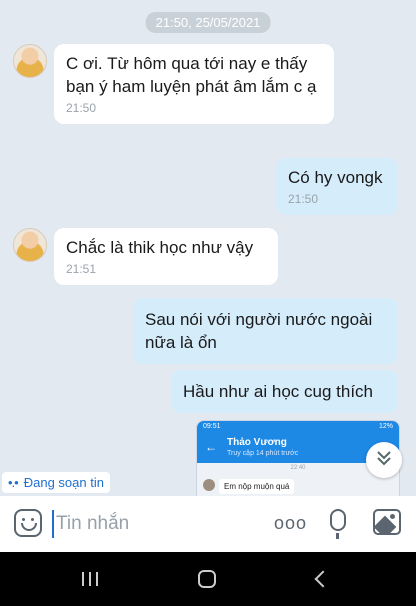  What do you see at coordinates (335, 177) in the screenshot?
I see `message-text: Có hy vongk` at bounding box center [335, 177].